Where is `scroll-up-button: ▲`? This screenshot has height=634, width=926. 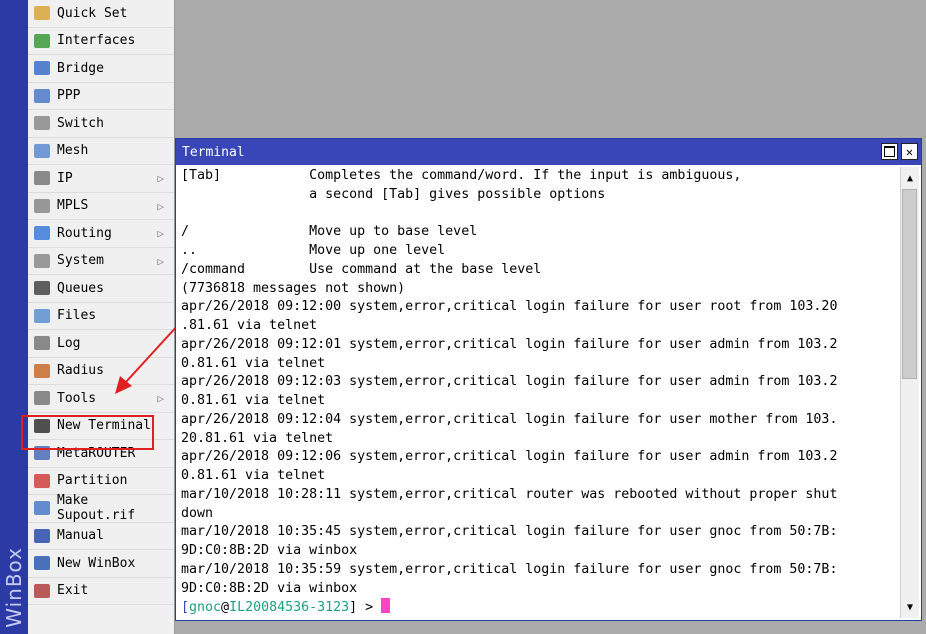 scroll-up-button: ▲ is located at coordinates (910, 178).